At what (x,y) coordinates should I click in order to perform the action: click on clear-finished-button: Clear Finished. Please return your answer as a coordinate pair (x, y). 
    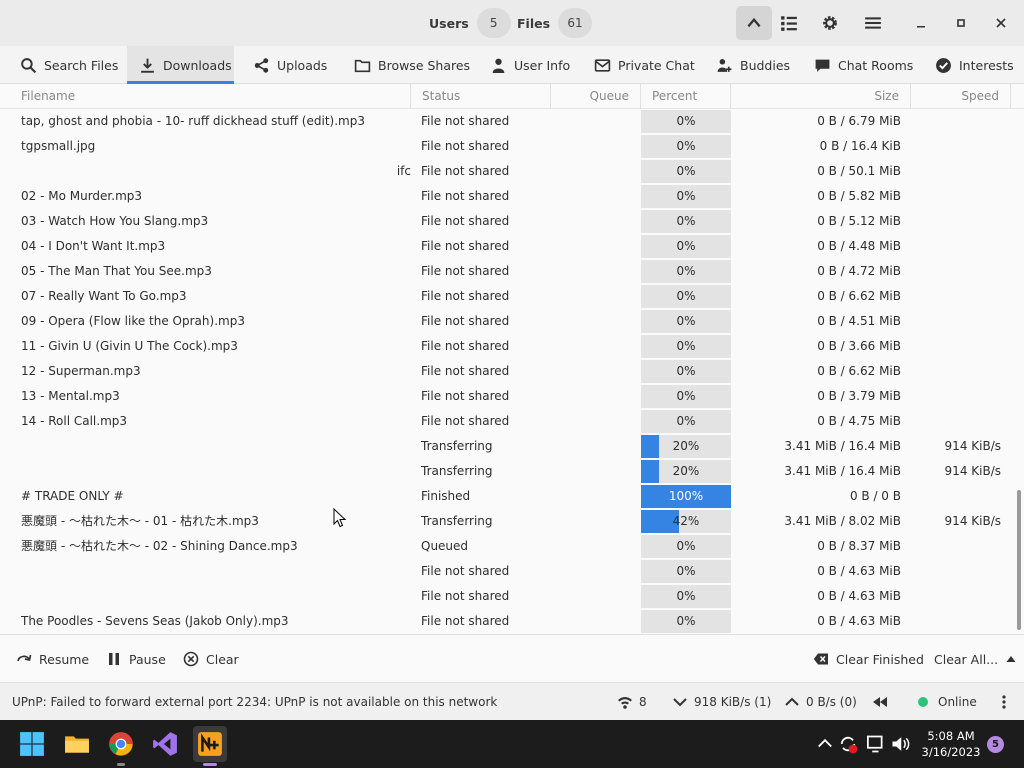
    Looking at the image, I should click on (868, 659).